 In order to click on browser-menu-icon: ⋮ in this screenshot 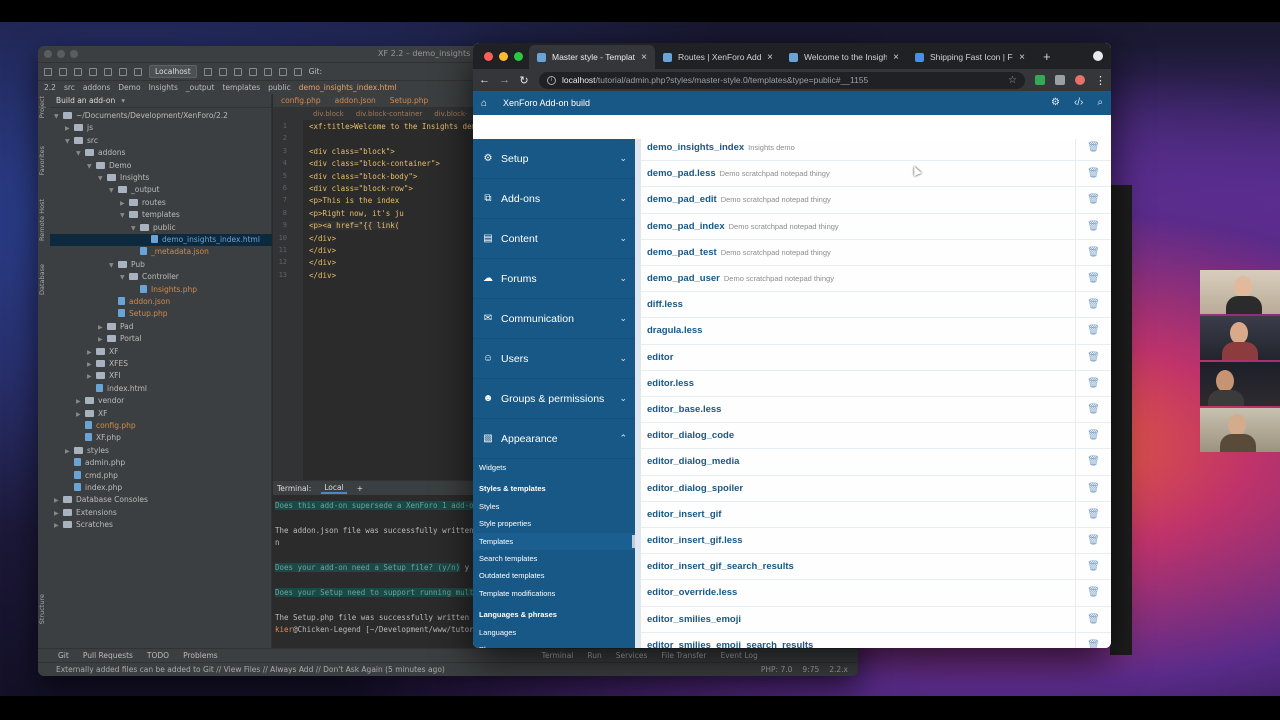, I will do `click(1100, 80)`.